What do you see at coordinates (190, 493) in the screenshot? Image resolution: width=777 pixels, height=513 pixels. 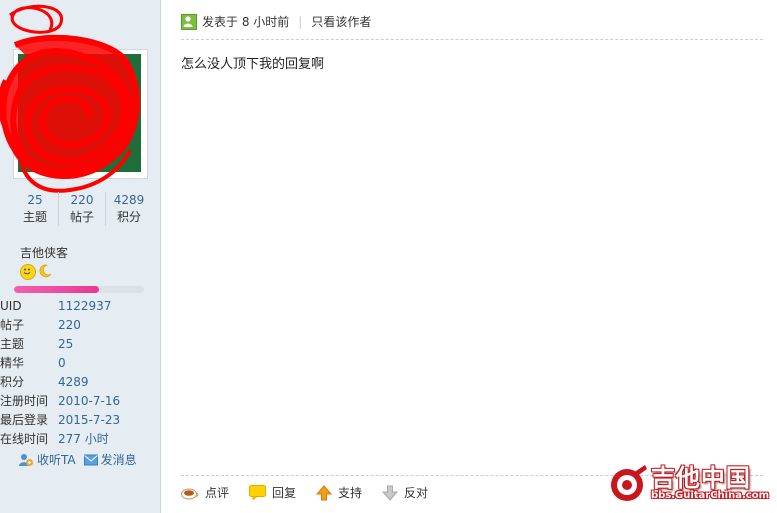 I see `comment-cup-icon` at bounding box center [190, 493].